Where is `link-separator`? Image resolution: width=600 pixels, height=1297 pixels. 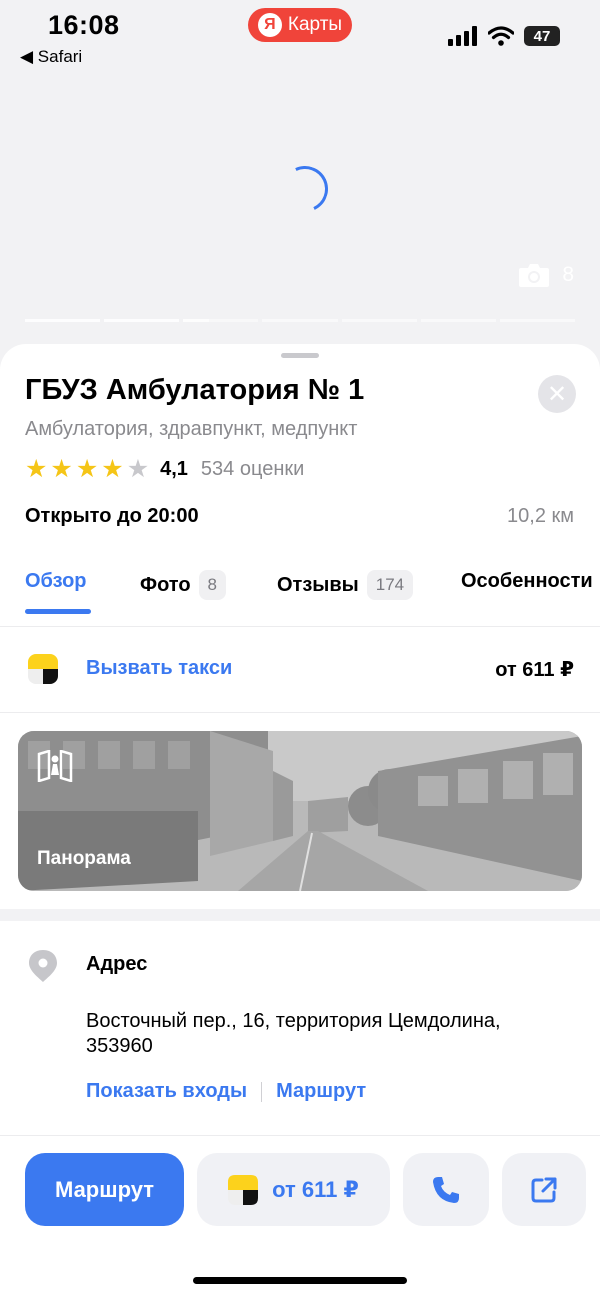
link-separator is located at coordinates (262, 1091).